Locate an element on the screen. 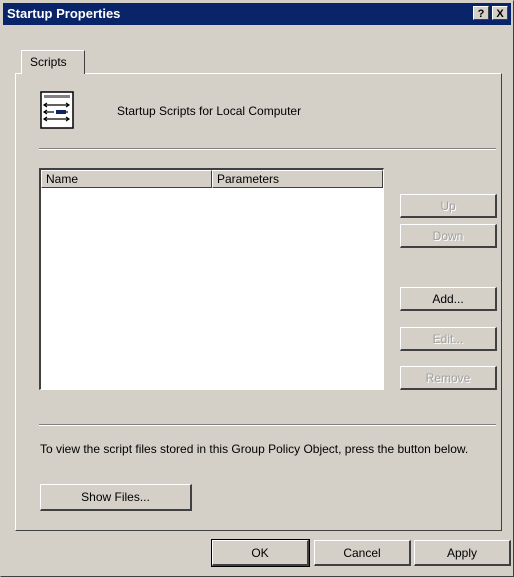 The image size is (514, 577). remove-button: Remove is located at coordinates (448, 378).